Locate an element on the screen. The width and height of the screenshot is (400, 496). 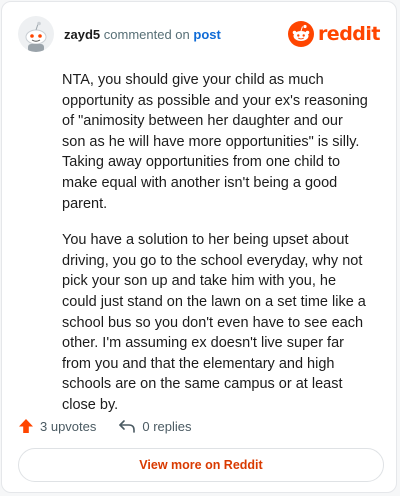
comment-footer: 3 upvotes 0 replies is located at coordinates (199, 426).